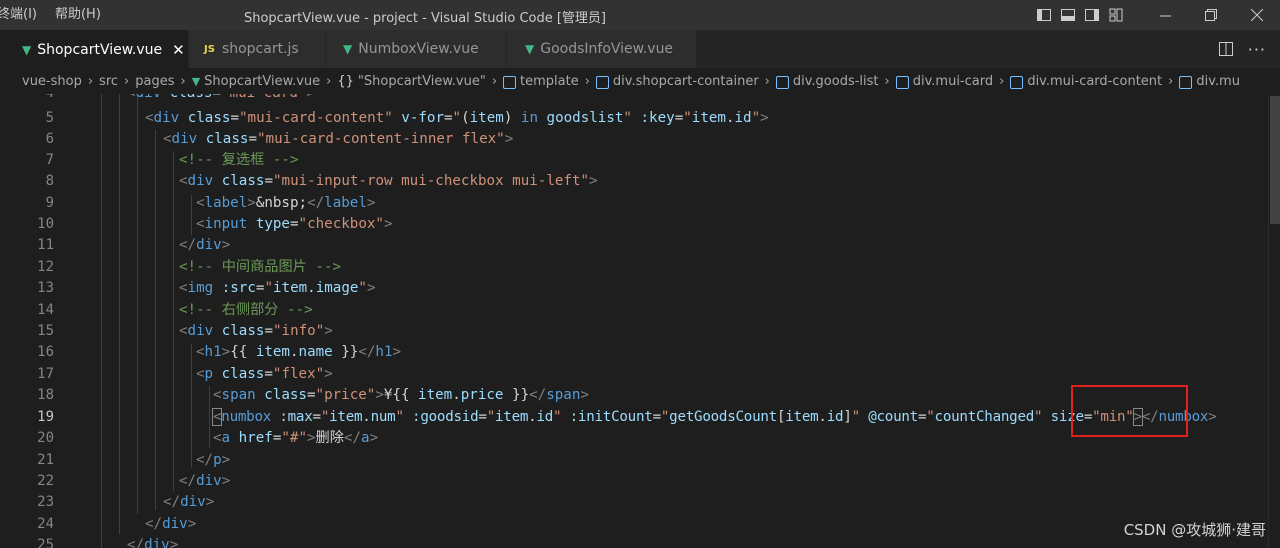 The width and height of the screenshot is (1280, 548). I want to click on code-line: 14 <!-- 右侧部分 -->, so click(175, 310).